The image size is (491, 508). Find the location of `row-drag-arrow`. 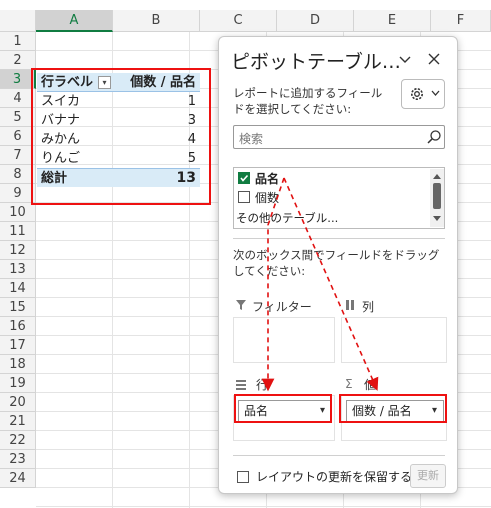

row-drag-arrow is located at coordinates (273, 284).